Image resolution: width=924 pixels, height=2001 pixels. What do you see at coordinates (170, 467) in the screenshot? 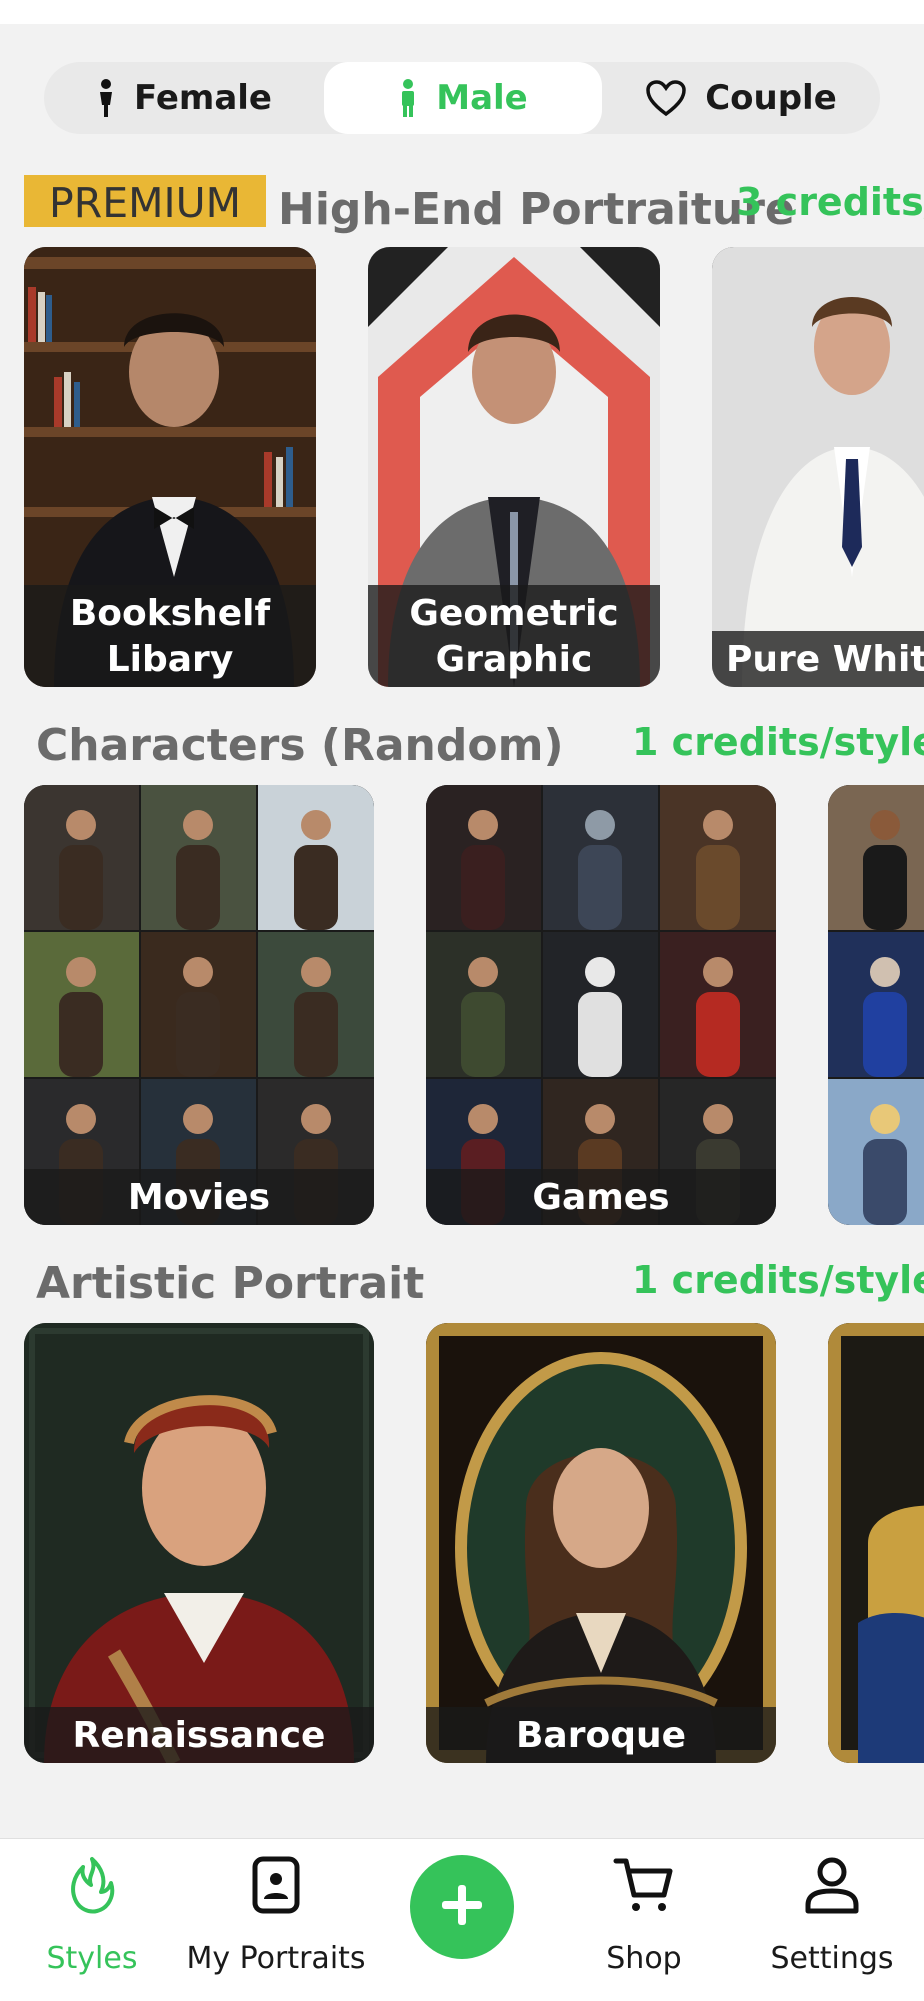
I see `style-card-bookshelf: Bookshelf Libary` at bounding box center [170, 467].